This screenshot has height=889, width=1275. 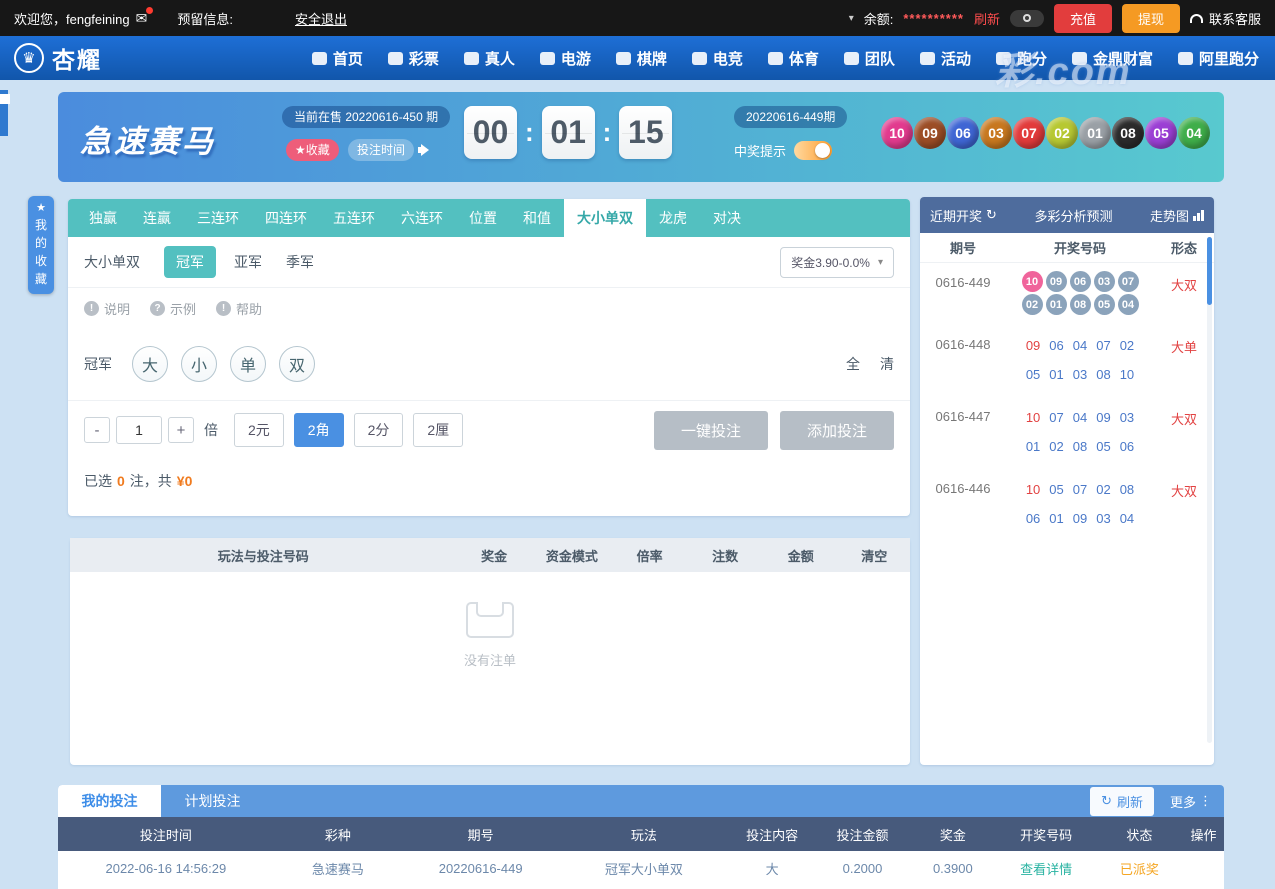 I want to click on bet-option-even: 双, so click(x=297, y=364).